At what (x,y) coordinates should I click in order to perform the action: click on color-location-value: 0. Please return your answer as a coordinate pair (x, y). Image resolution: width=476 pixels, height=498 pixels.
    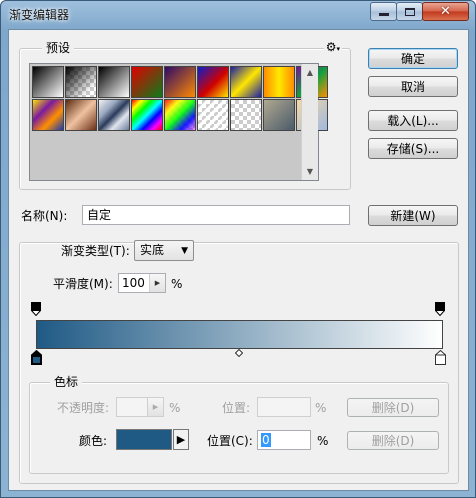
    Looking at the image, I should click on (266, 440).